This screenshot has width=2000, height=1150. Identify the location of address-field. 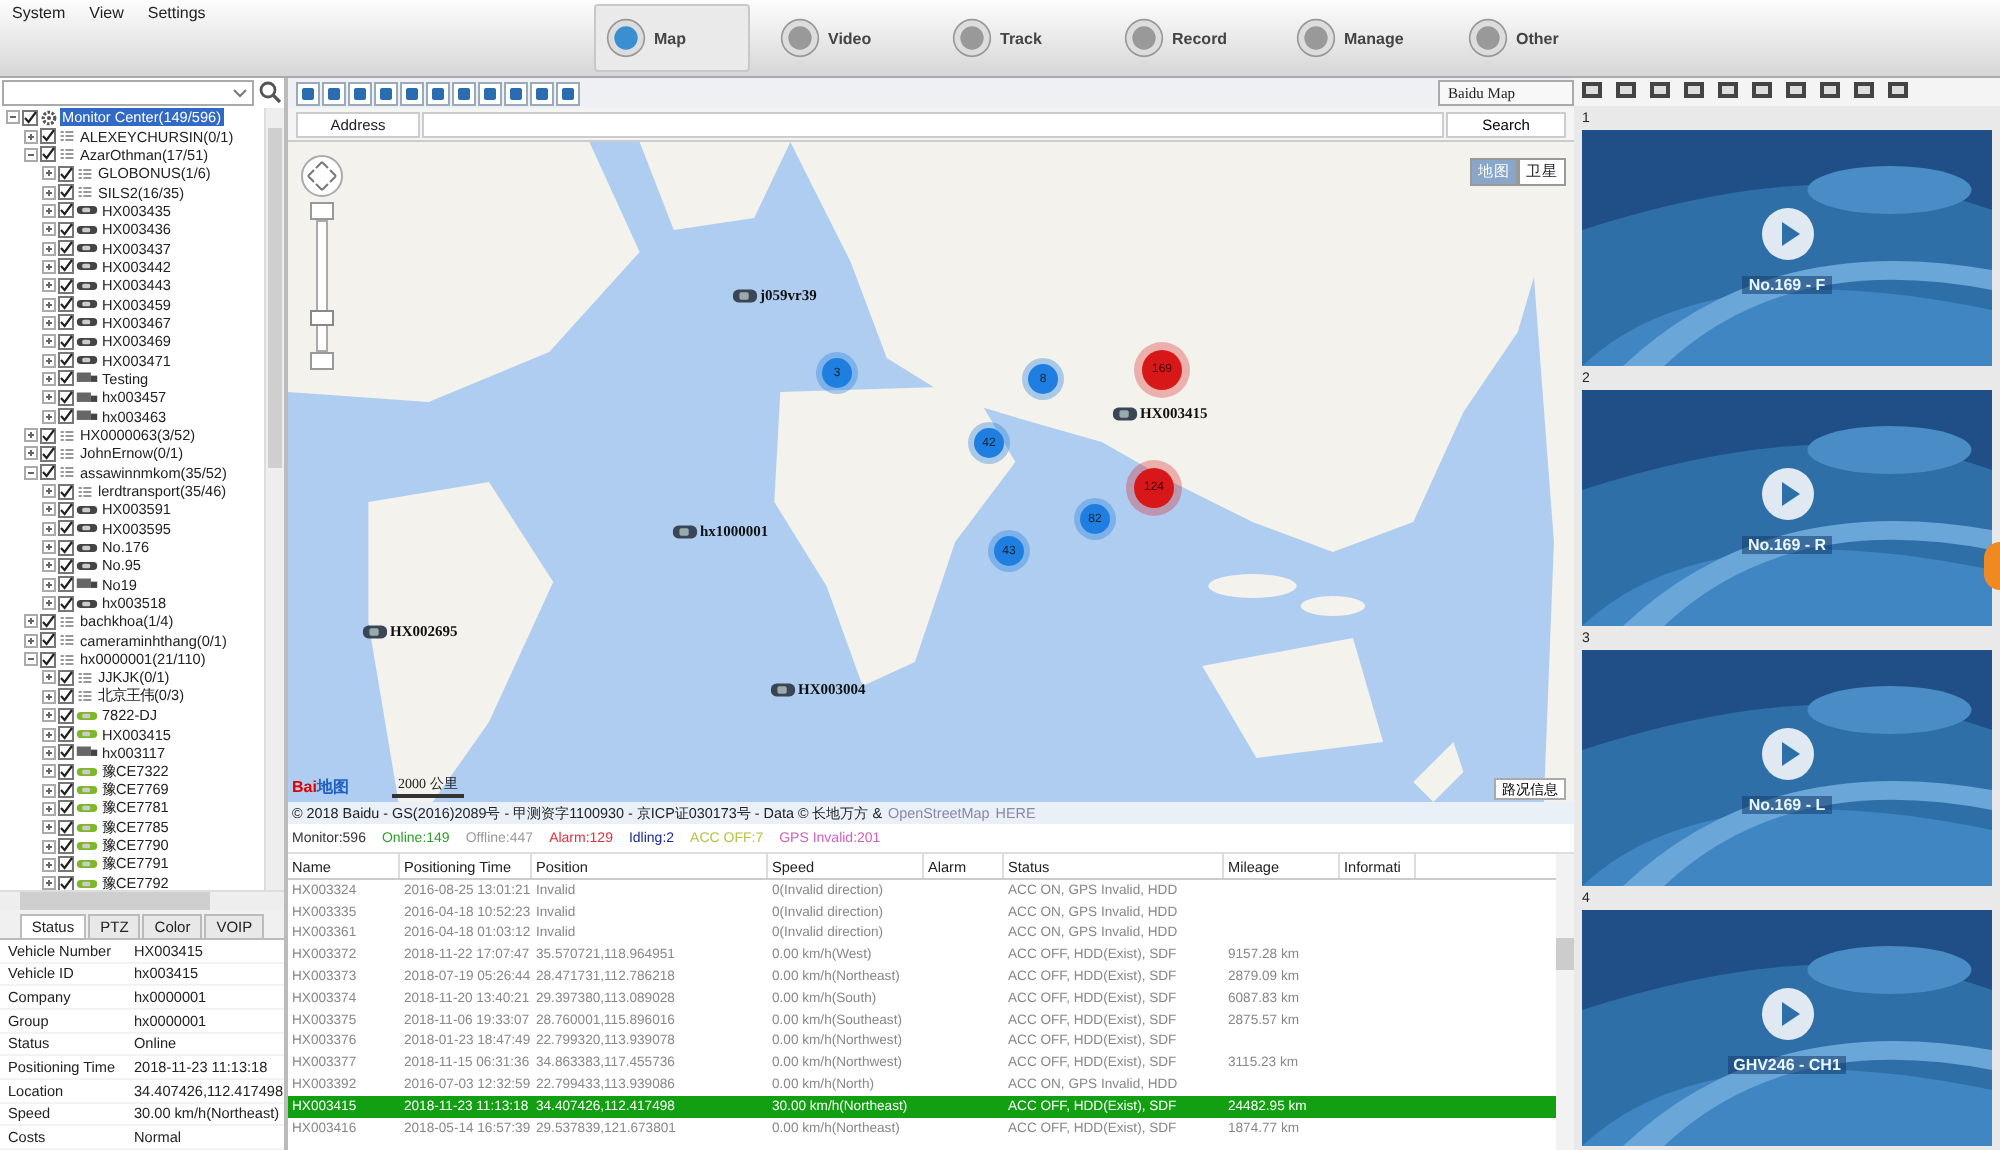
(933, 124).